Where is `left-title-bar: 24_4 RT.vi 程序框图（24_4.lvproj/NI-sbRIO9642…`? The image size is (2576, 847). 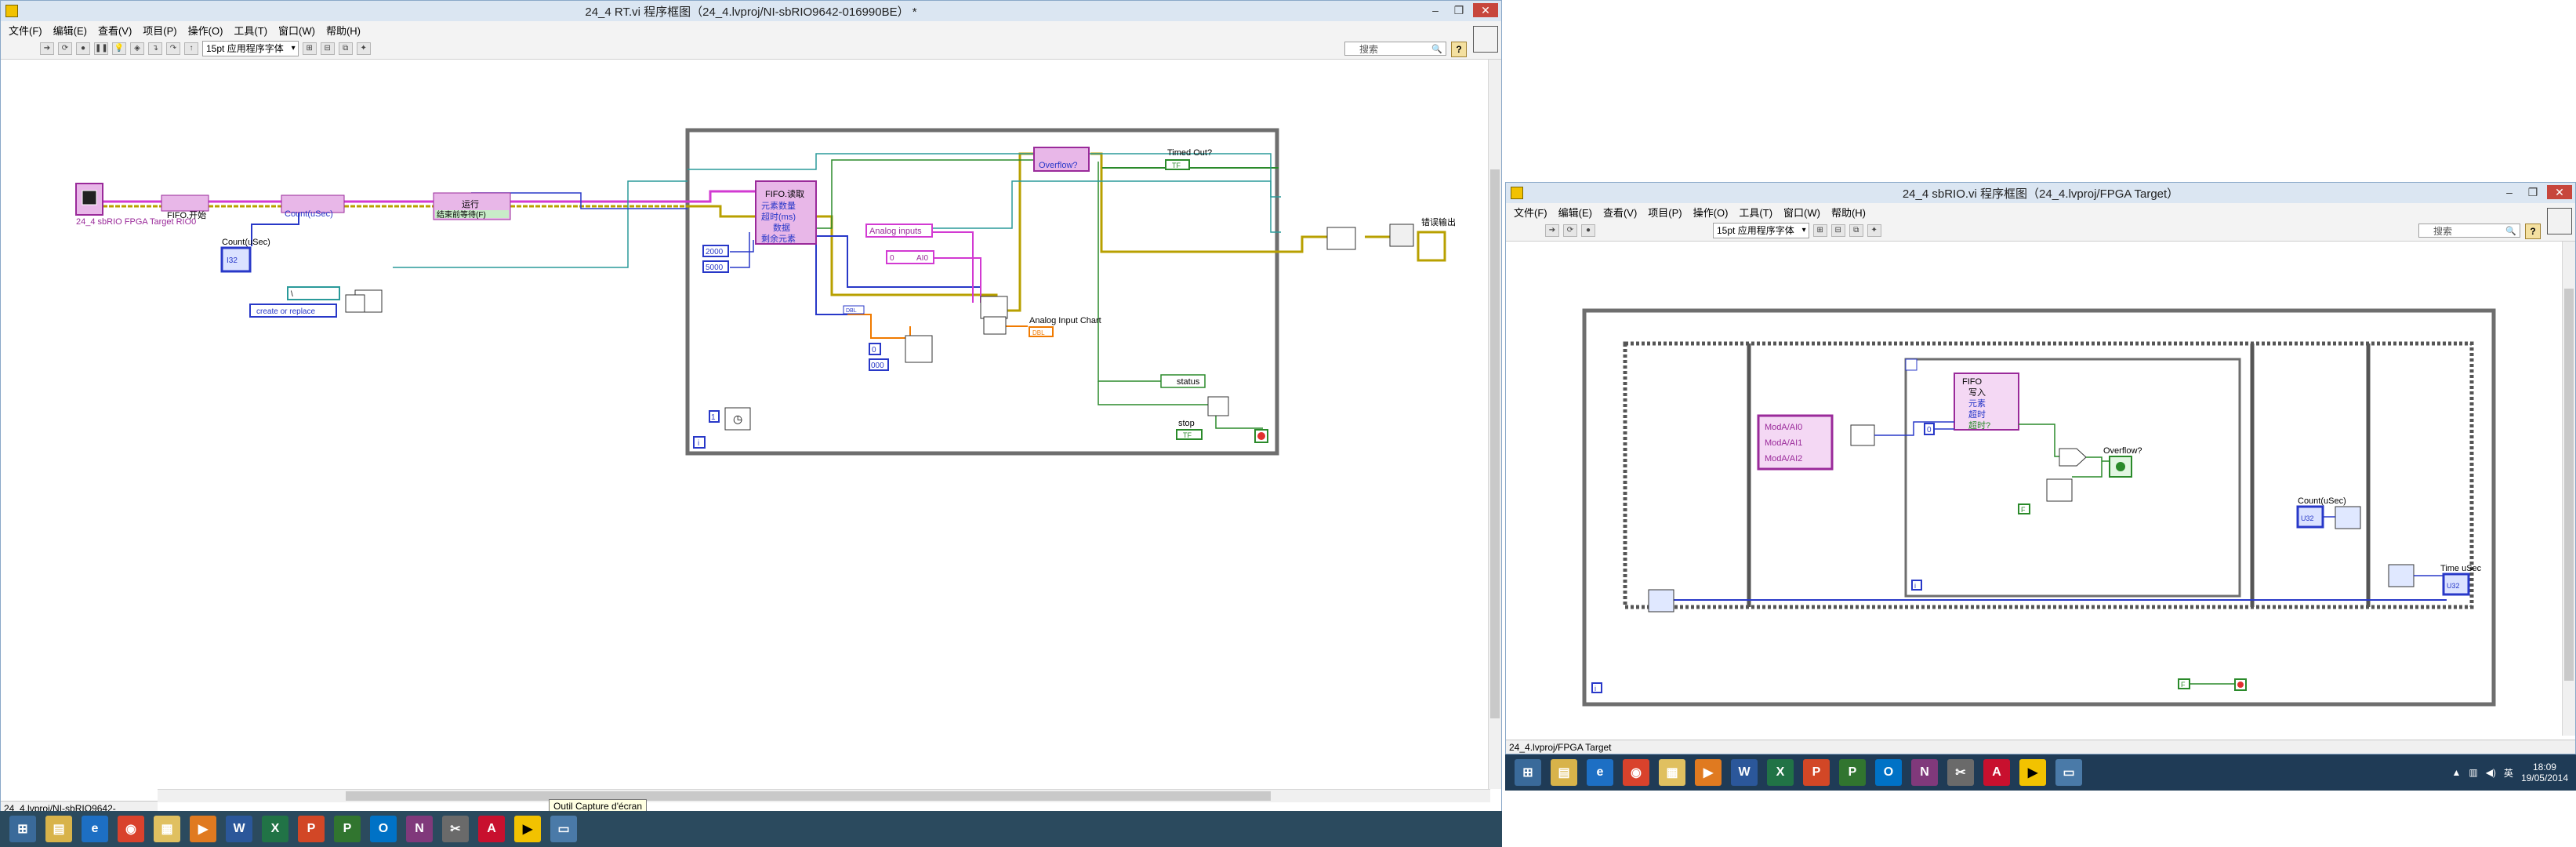 left-title-bar: 24_4 RT.vi 程序框图（24_4.lvproj/NI-sbRIO9642… is located at coordinates (751, 11).